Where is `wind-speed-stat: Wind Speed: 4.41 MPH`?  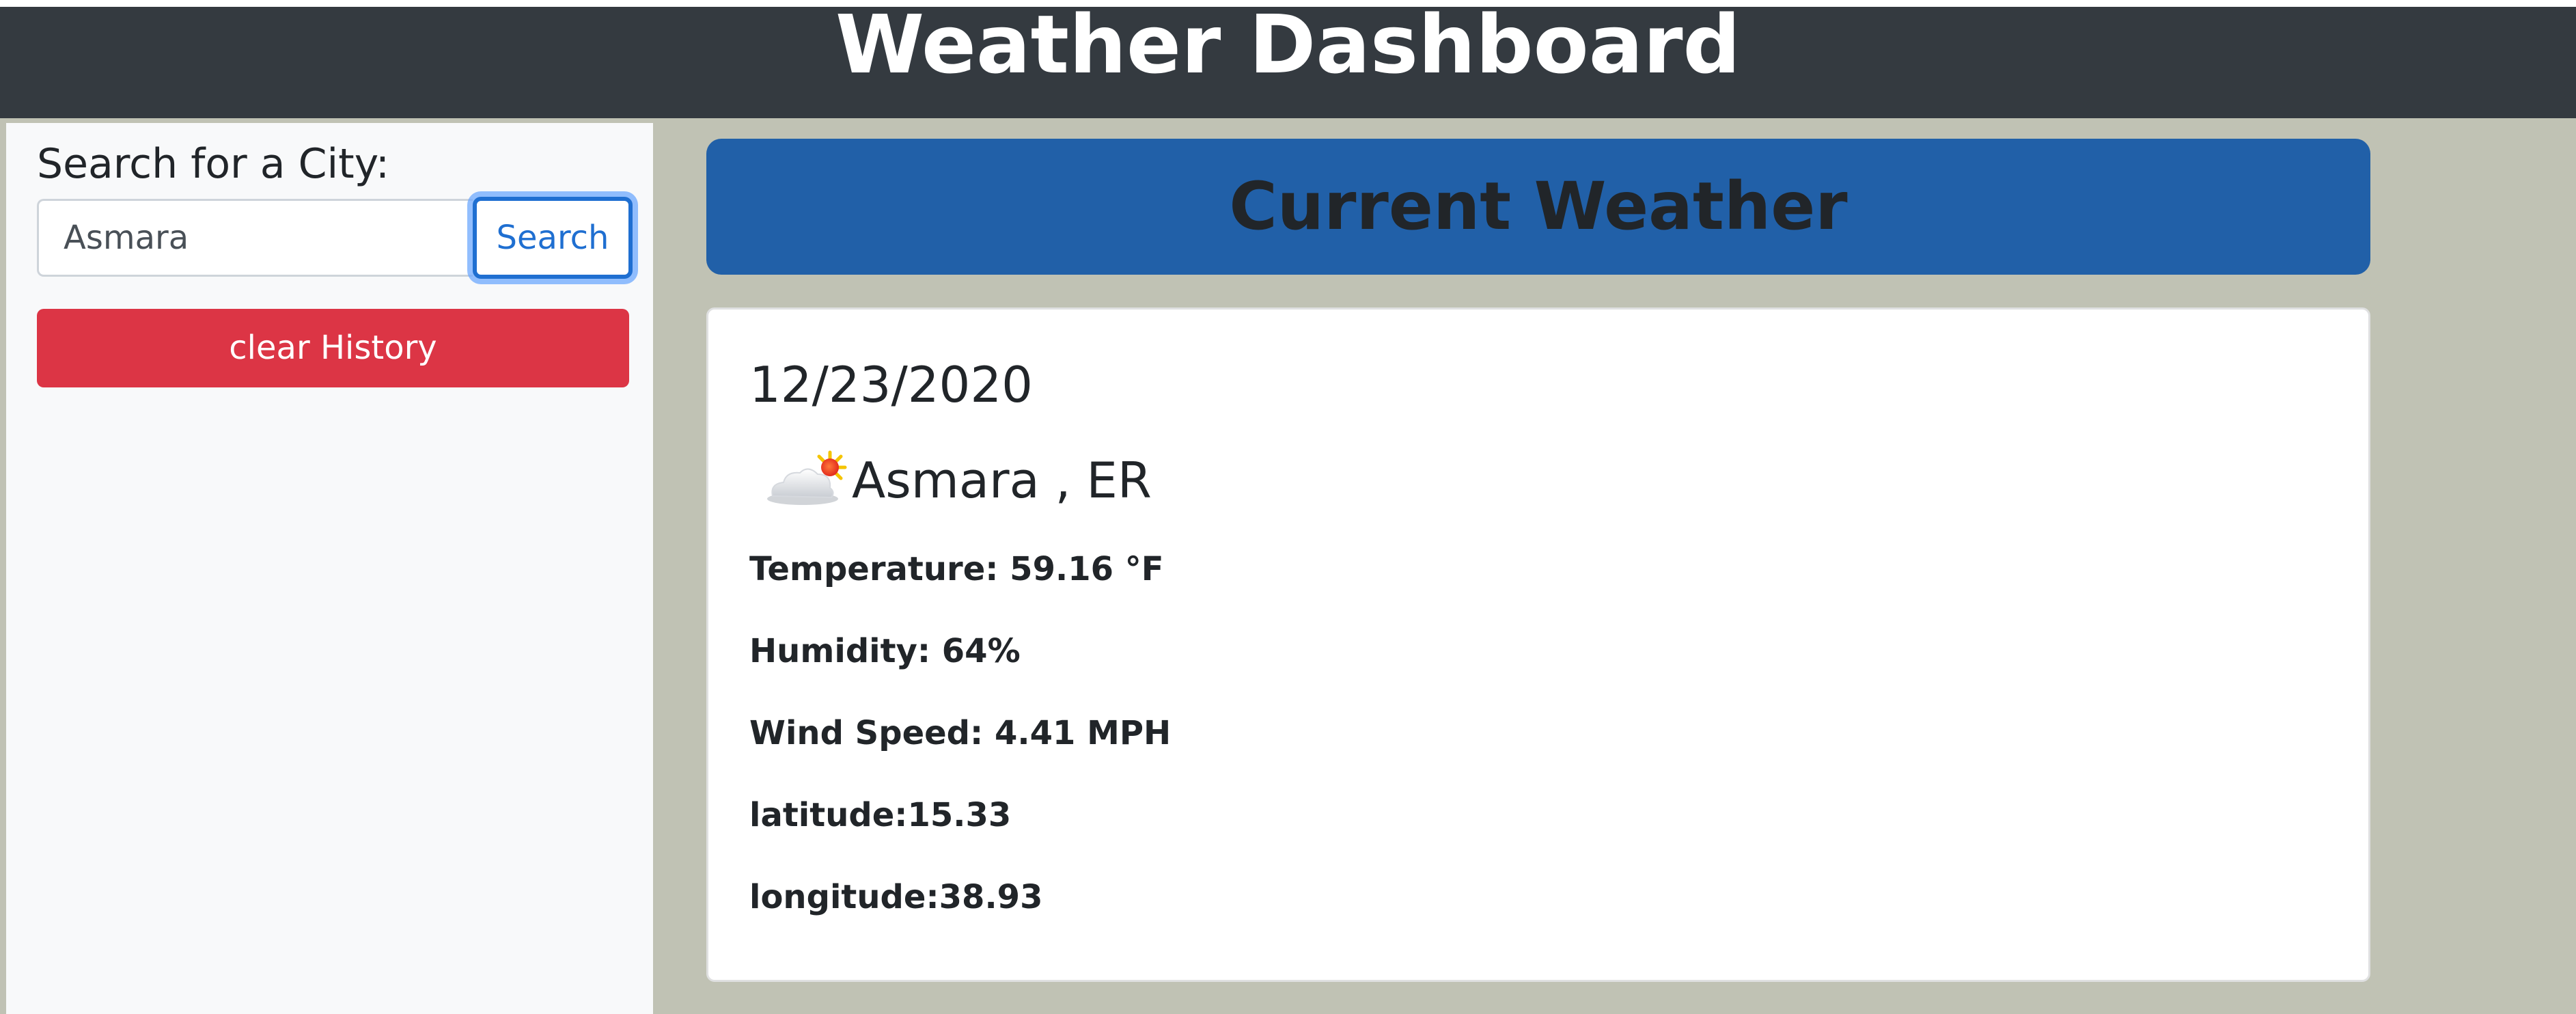
wind-speed-stat: Wind Speed: 4.41 MPH is located at coordinates (961, 733).